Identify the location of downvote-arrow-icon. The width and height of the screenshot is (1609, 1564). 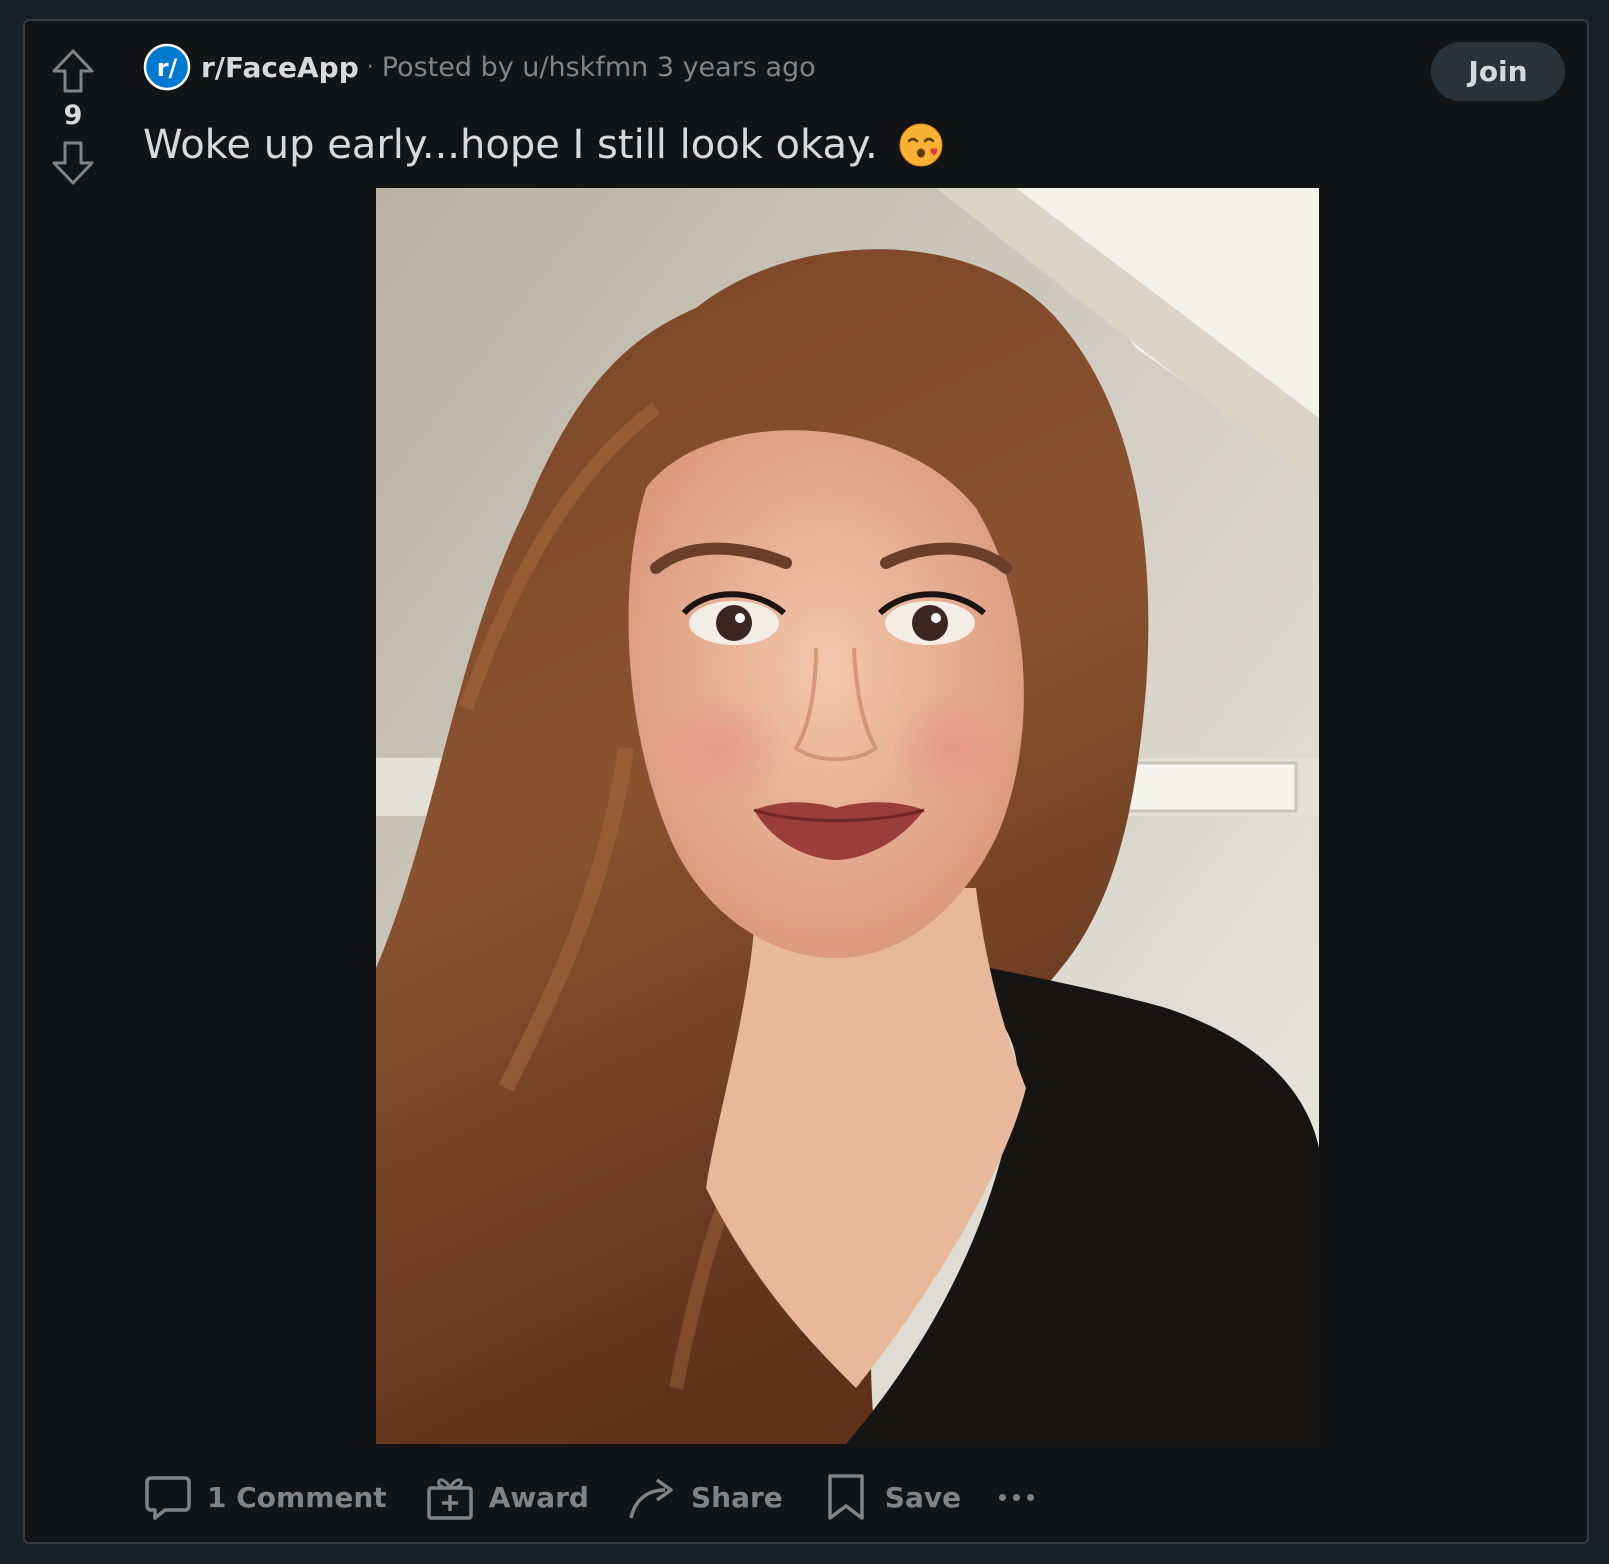
(73, 163).